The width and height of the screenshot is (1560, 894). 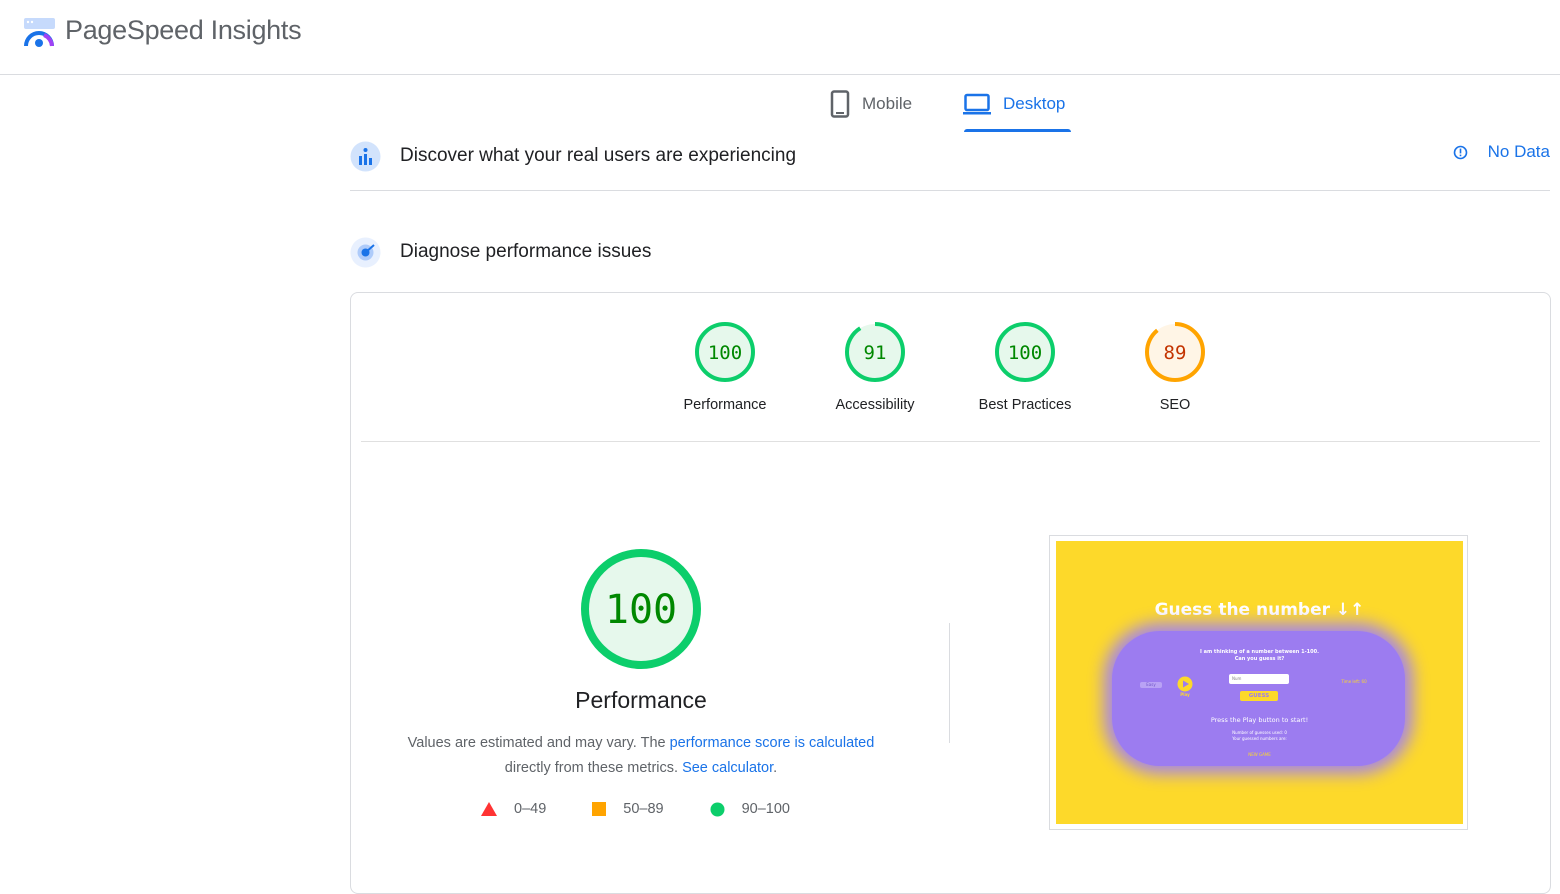 I want to click on info-icon, so click(x=1460, y=152).